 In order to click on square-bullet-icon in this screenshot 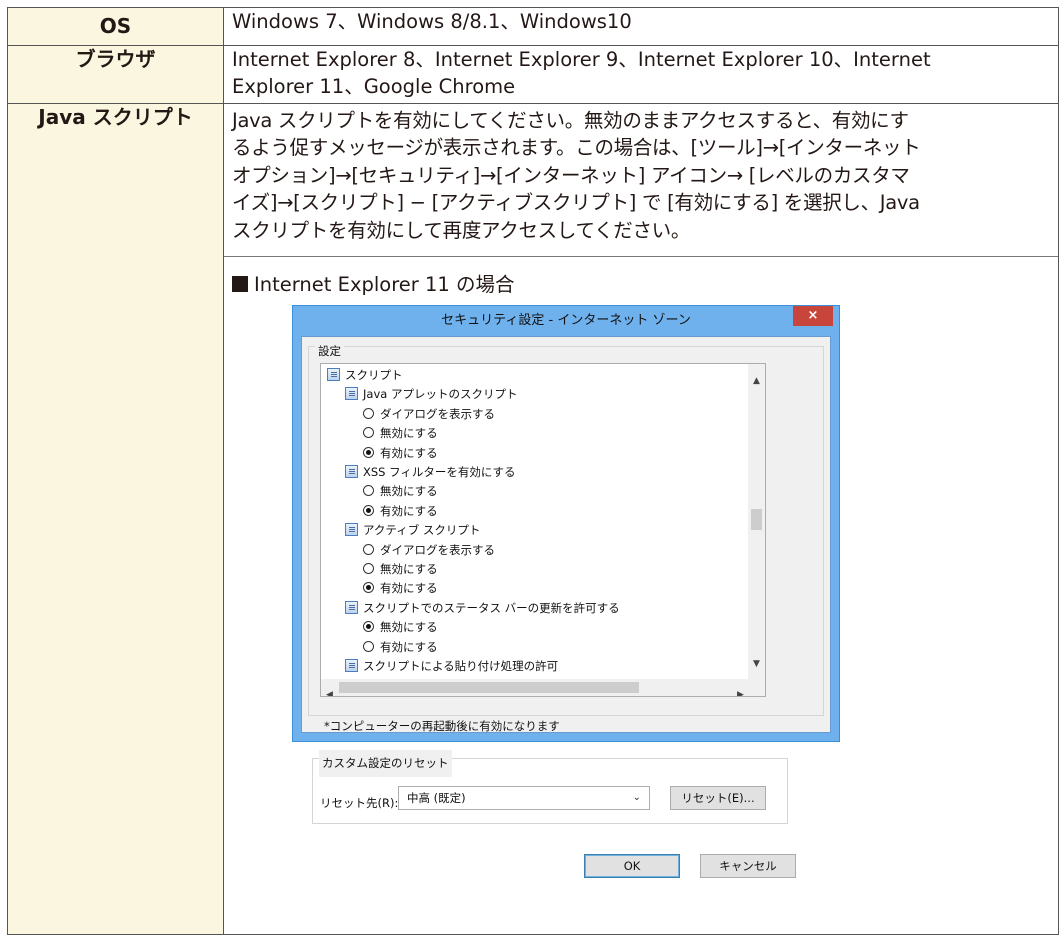, I will do `click(240, 284)`.